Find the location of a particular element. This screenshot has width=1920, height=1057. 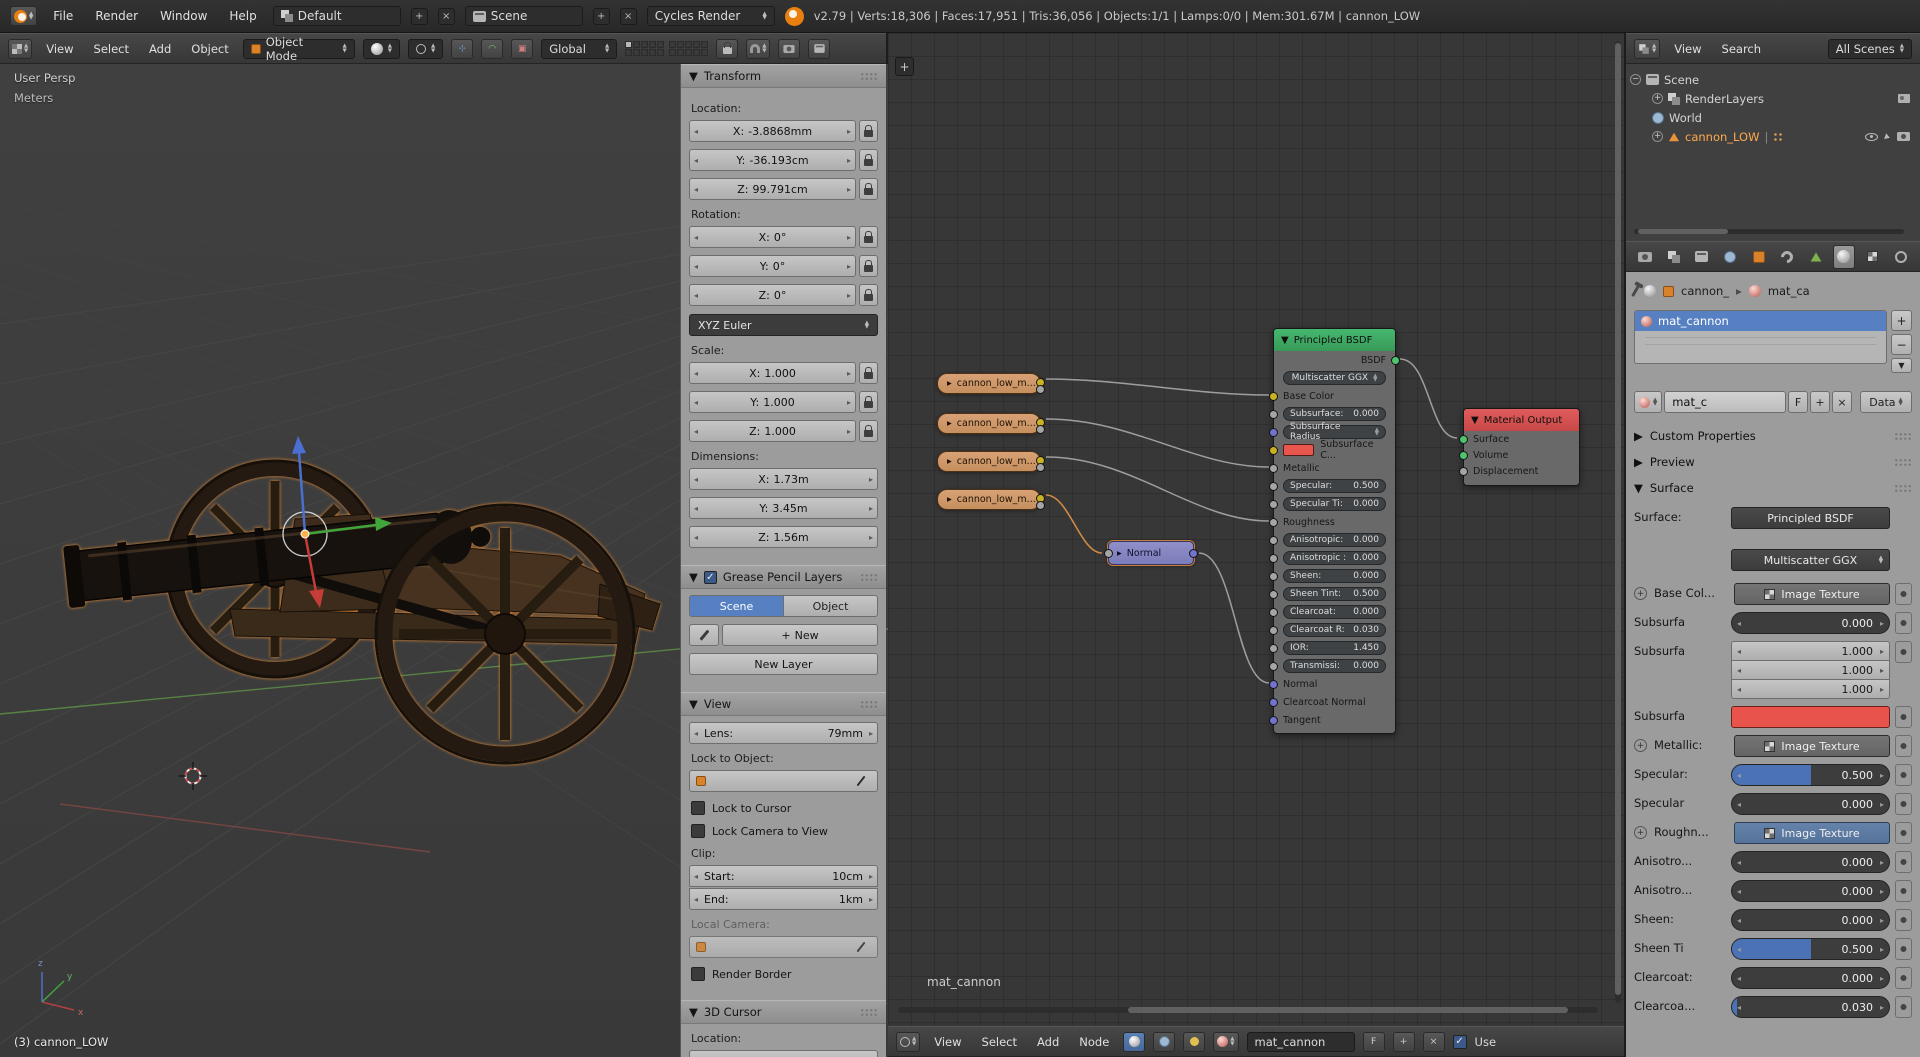

vertical-scrollbar is located at coordinates (1618, 522).